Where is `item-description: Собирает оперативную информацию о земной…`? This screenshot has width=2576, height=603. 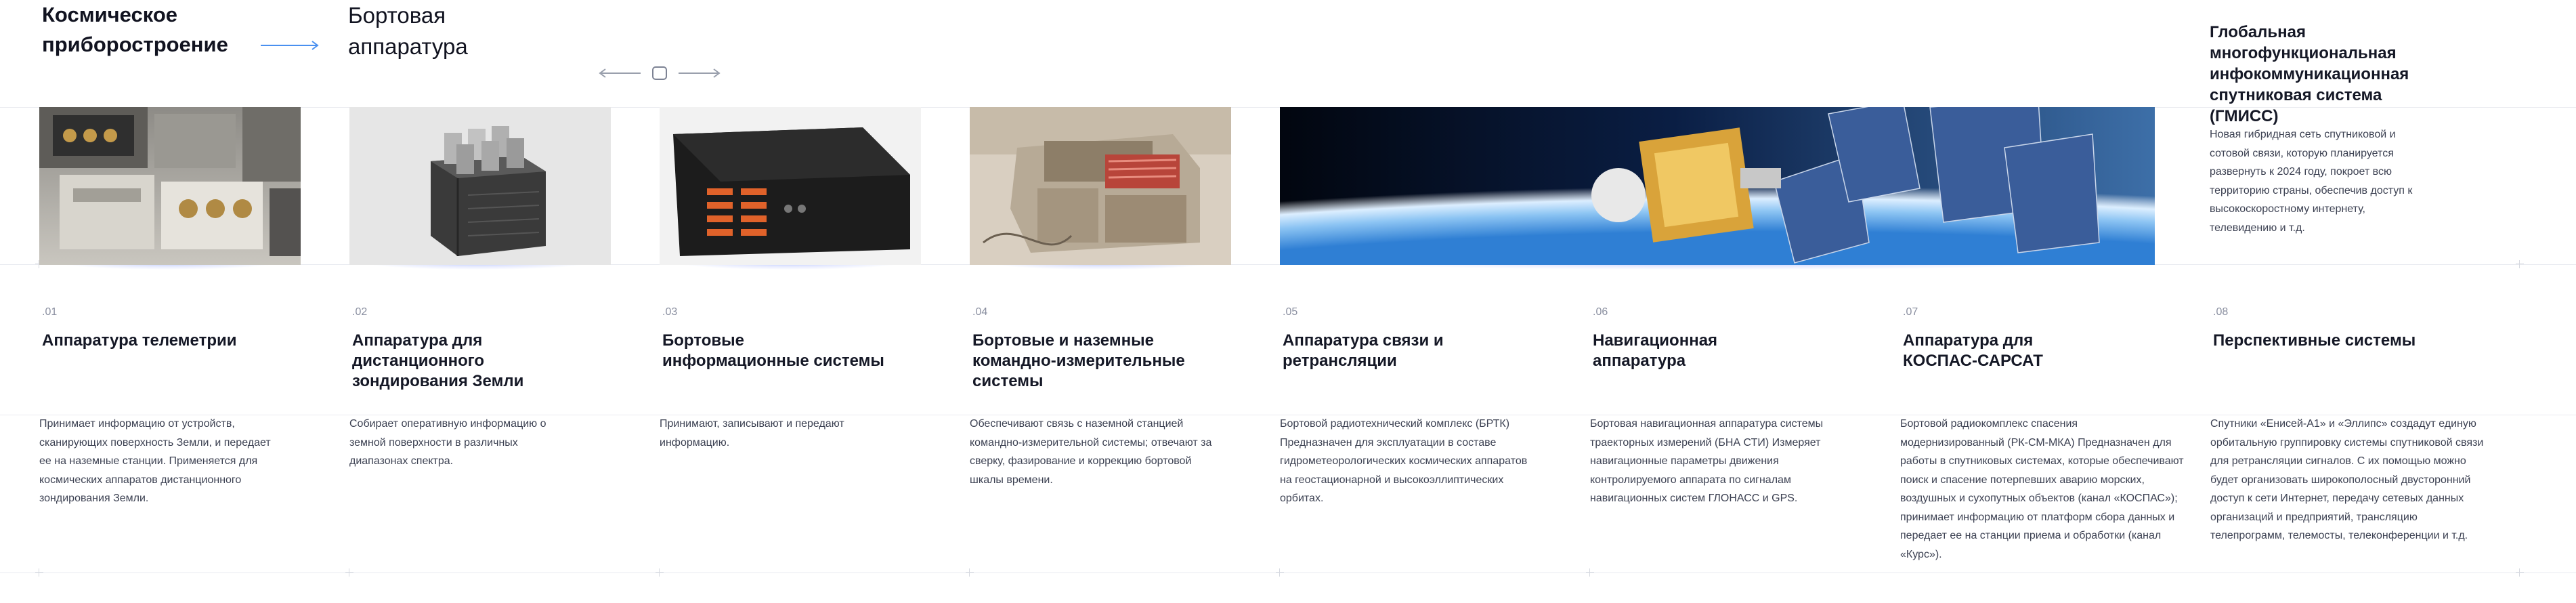 item-description: Собирает оперативную информацию о земной… is located at coordinates (447, 442).